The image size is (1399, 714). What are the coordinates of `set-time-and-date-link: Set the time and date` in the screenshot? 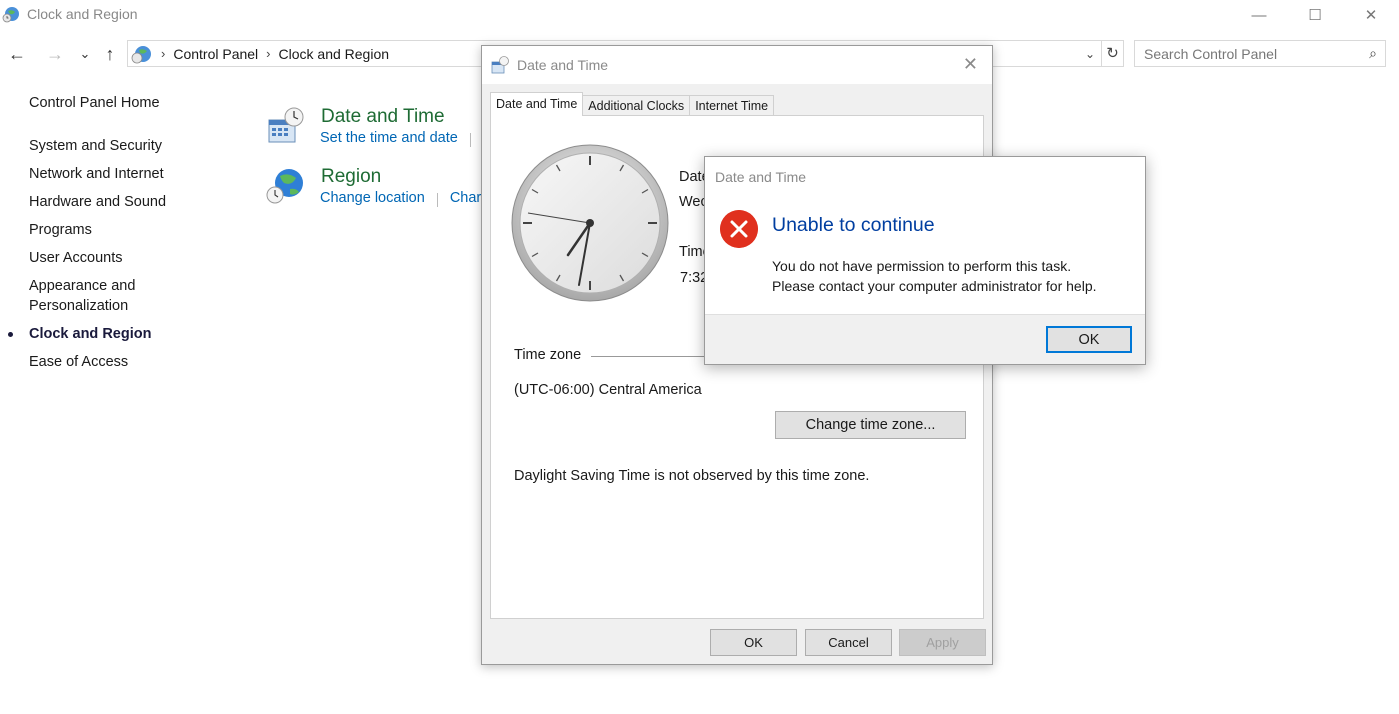 It's located at (389, 138).